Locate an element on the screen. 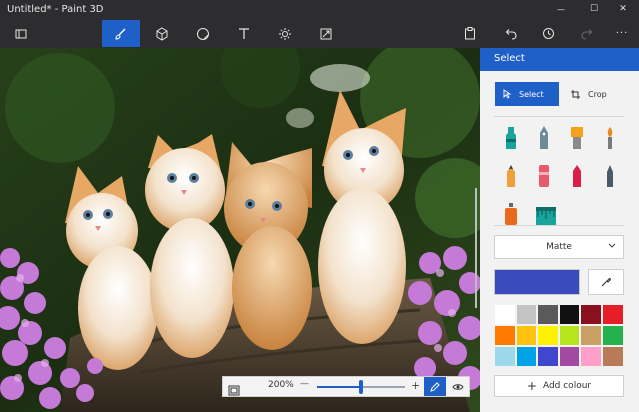 The image size is (639, 412). eye-icon is located at coordinates (458, 386).